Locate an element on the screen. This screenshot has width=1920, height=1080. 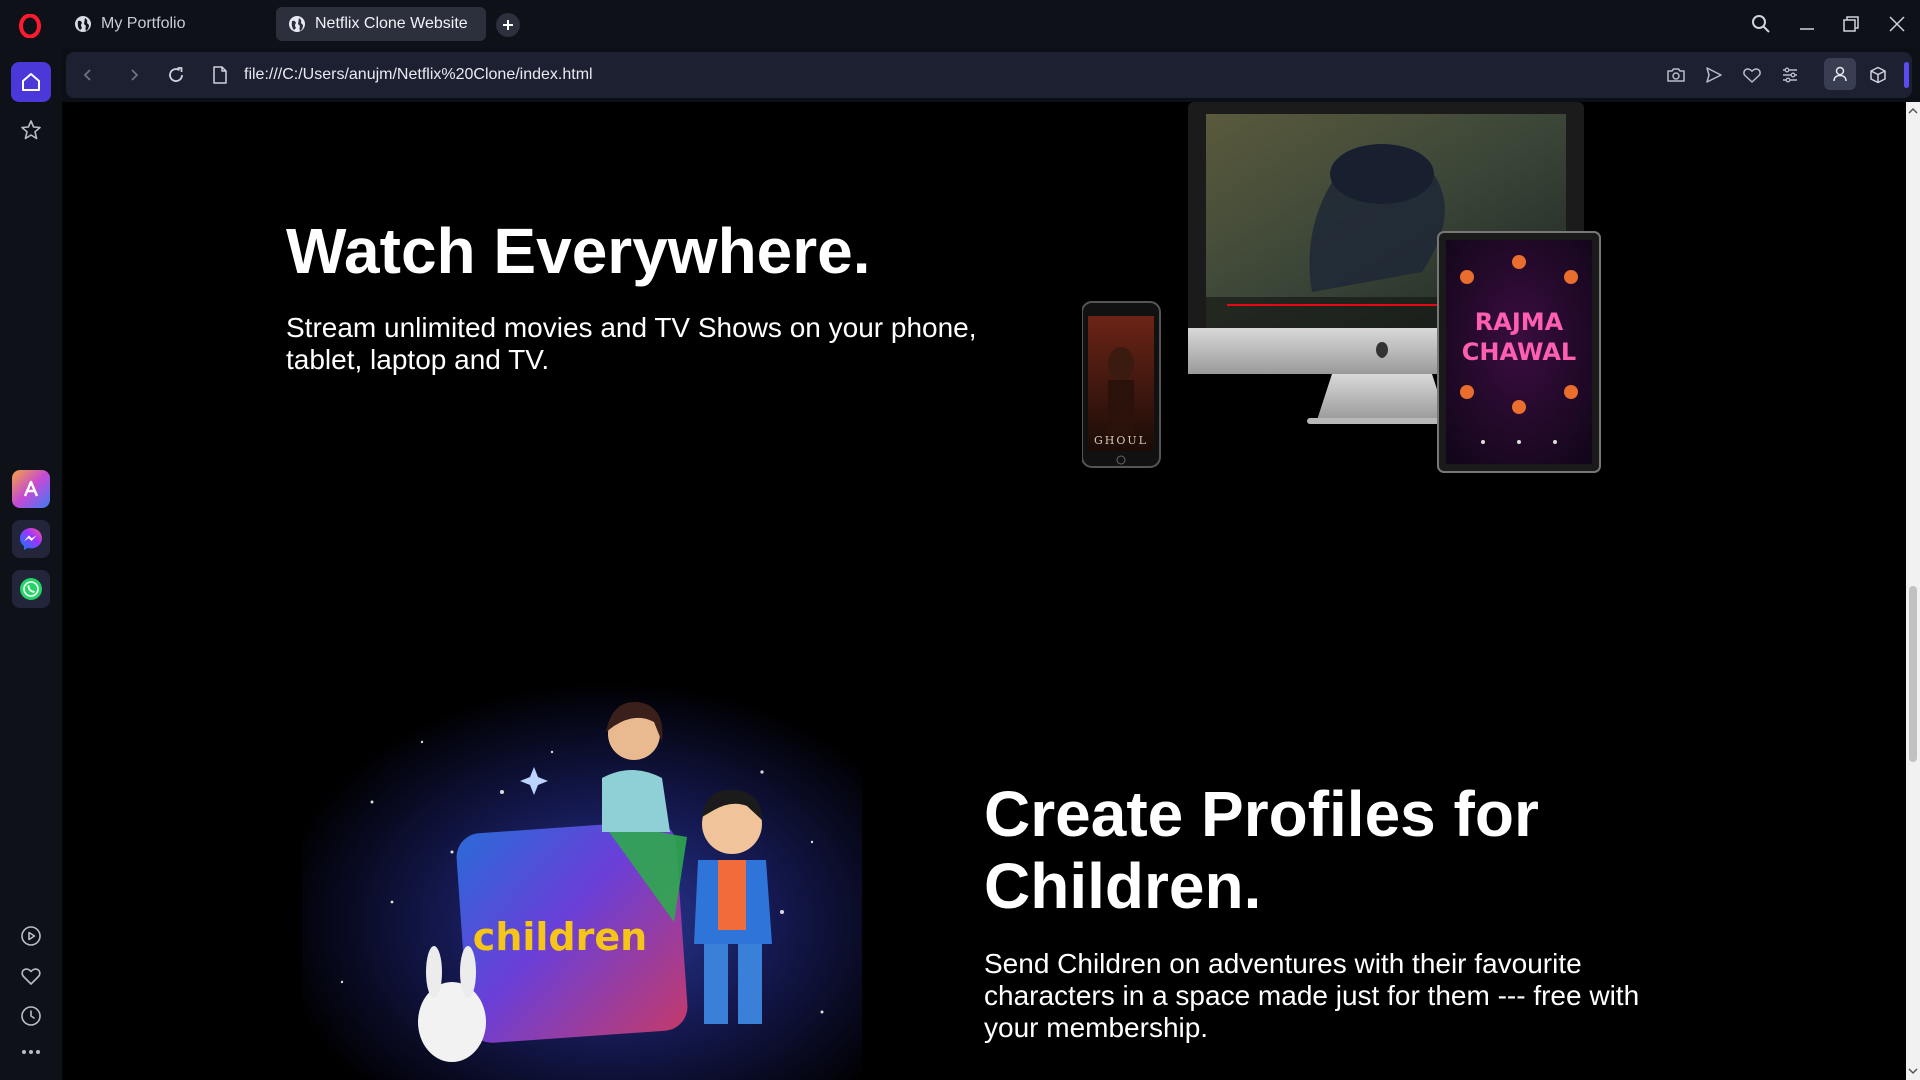
reload-icon is located at coordinates (176, 74).